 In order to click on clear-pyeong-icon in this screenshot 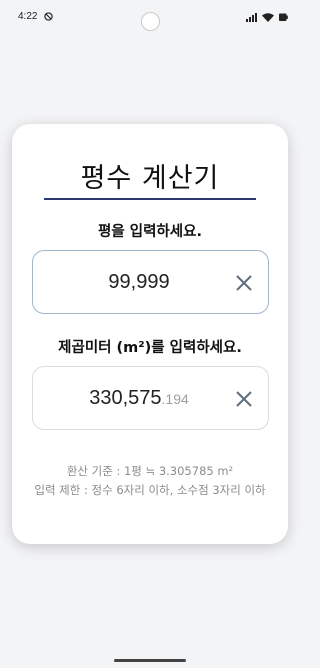, I will do `click(244, 283)`.